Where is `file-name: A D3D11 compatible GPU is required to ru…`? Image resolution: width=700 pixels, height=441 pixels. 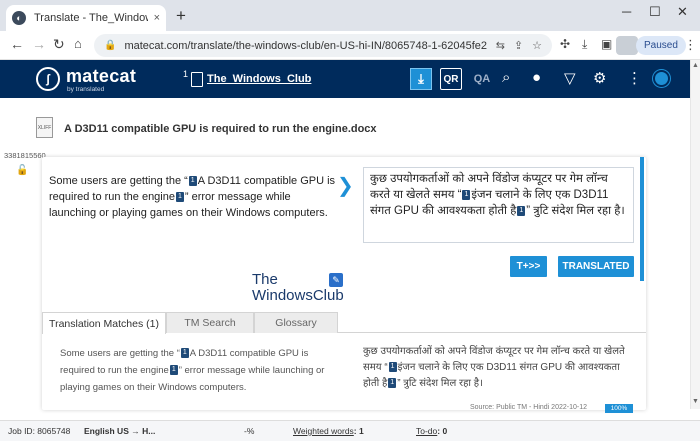
file-name: A D3D11 compatible GPU is required to ru… is located at coordinates (220, 129).